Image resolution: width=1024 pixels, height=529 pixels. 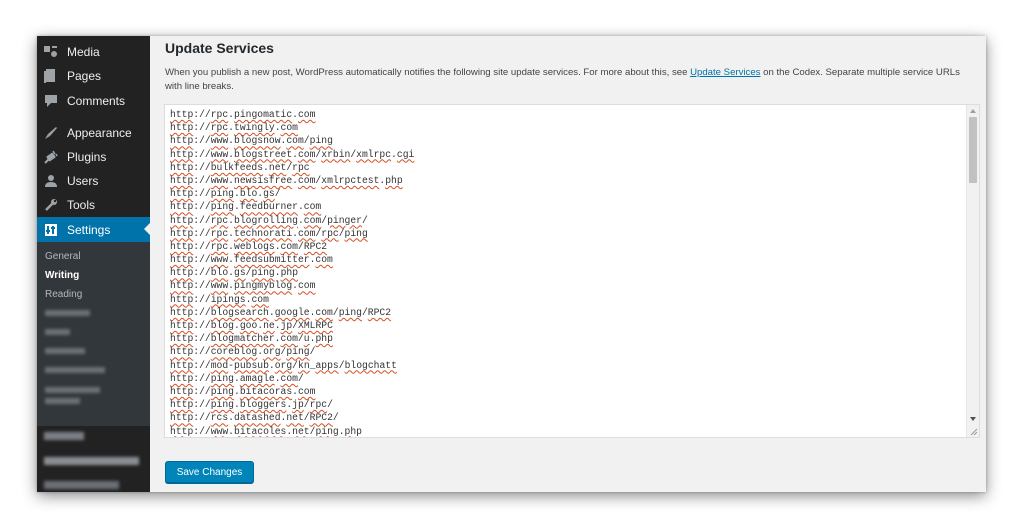 What do you see at coordinates (219, 48) in the screenshot?
I see `section-title: Update Services` at bounding box center [219, 48].